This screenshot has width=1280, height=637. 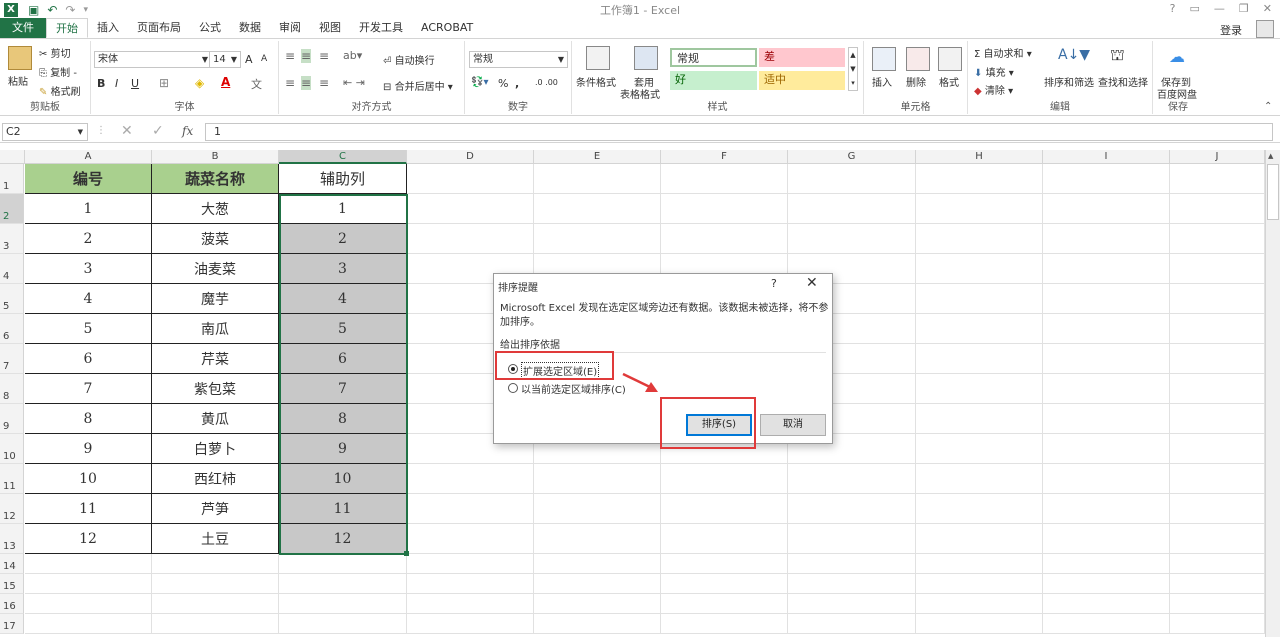 I want to click on table-header-cell: 编号, so click(x=88, y=179).